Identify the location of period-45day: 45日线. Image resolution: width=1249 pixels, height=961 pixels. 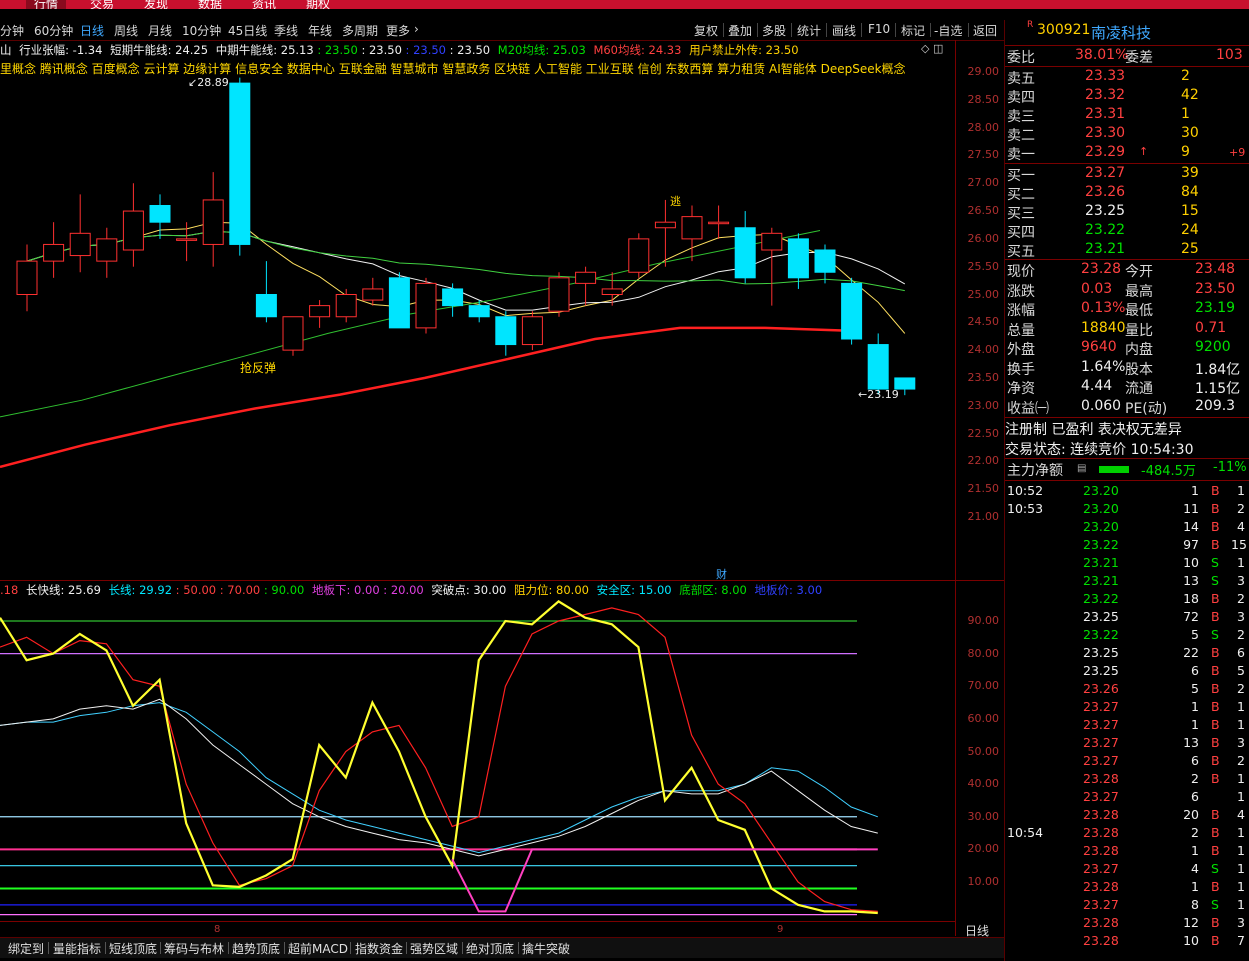
(247, 30).